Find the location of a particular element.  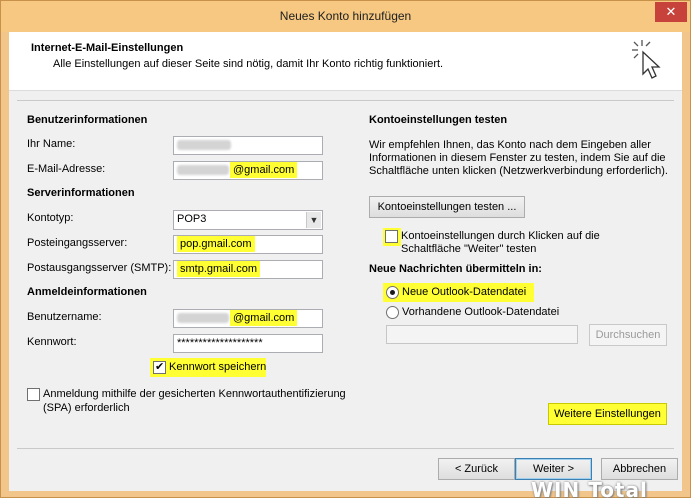

new-datafile-radio is located at coordinates (392, 292).